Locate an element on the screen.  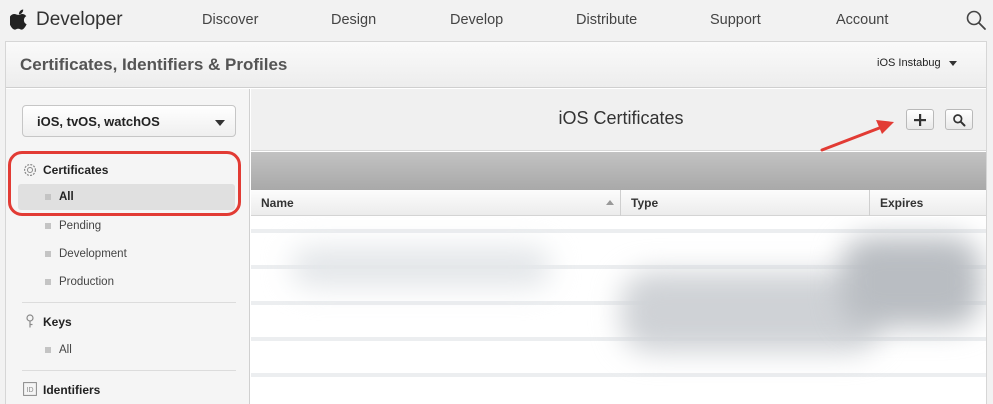
sidebar-item-production: Production is located at coordinates (86, 282).